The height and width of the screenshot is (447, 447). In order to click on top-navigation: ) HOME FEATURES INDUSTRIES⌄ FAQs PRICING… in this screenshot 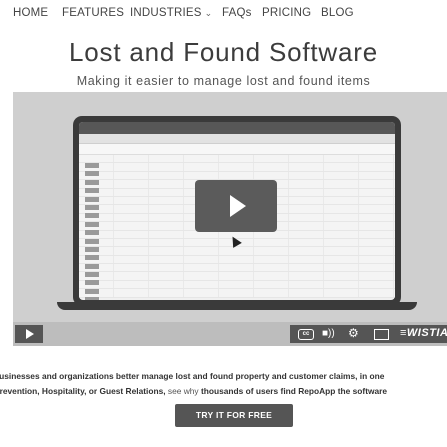, I will do `click(223, 15)`.